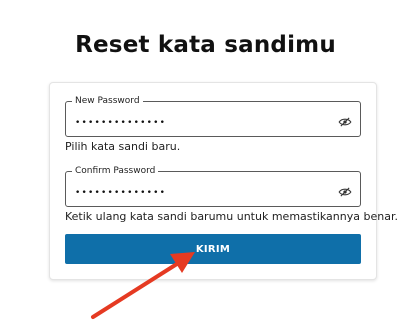  What do you see at coordinates (107, 101) in the screenshot?
I see `new-password-label: New Password` at bounding box center [107, 101].